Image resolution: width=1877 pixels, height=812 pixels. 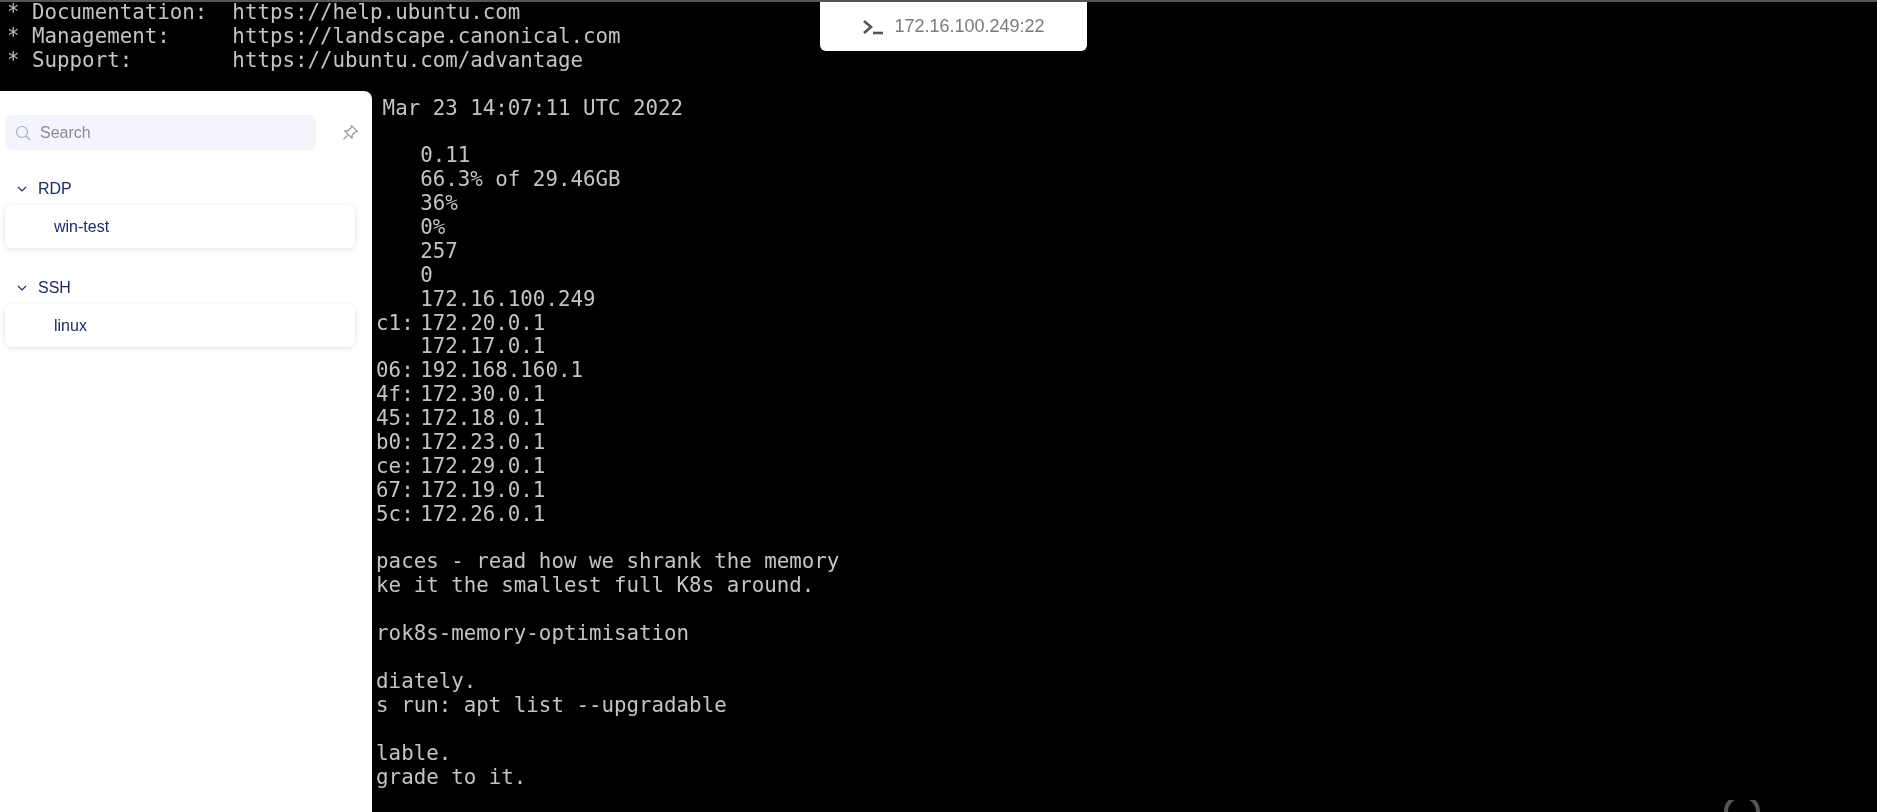 I want to click on terminal-value: 172.30.0.1, so click(x=483, y=395).